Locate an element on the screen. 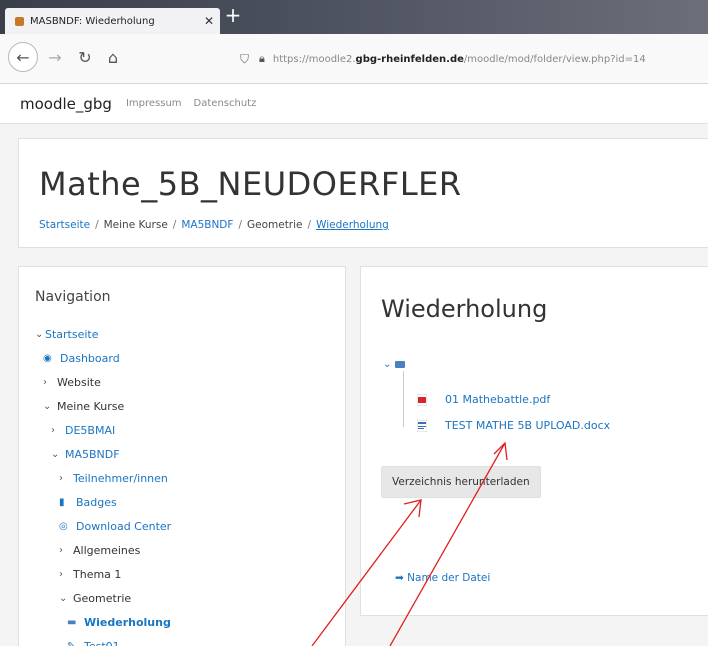 Image resolution: width=708 pixels, height=646 pixels. nav-item-test01: ✎Test01 is located at coordinates (103, 640).